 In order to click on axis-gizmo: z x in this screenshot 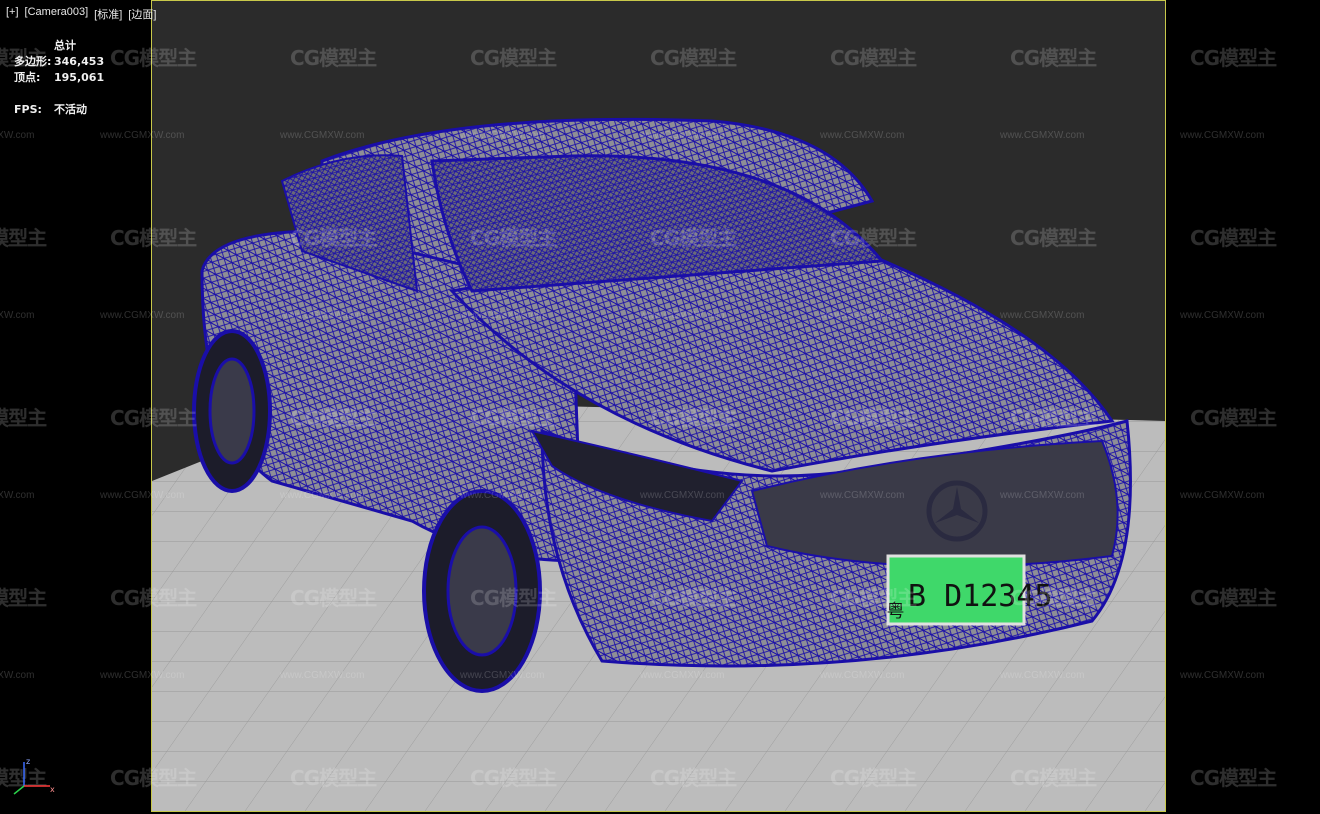, I will do `click(34, 776)`.